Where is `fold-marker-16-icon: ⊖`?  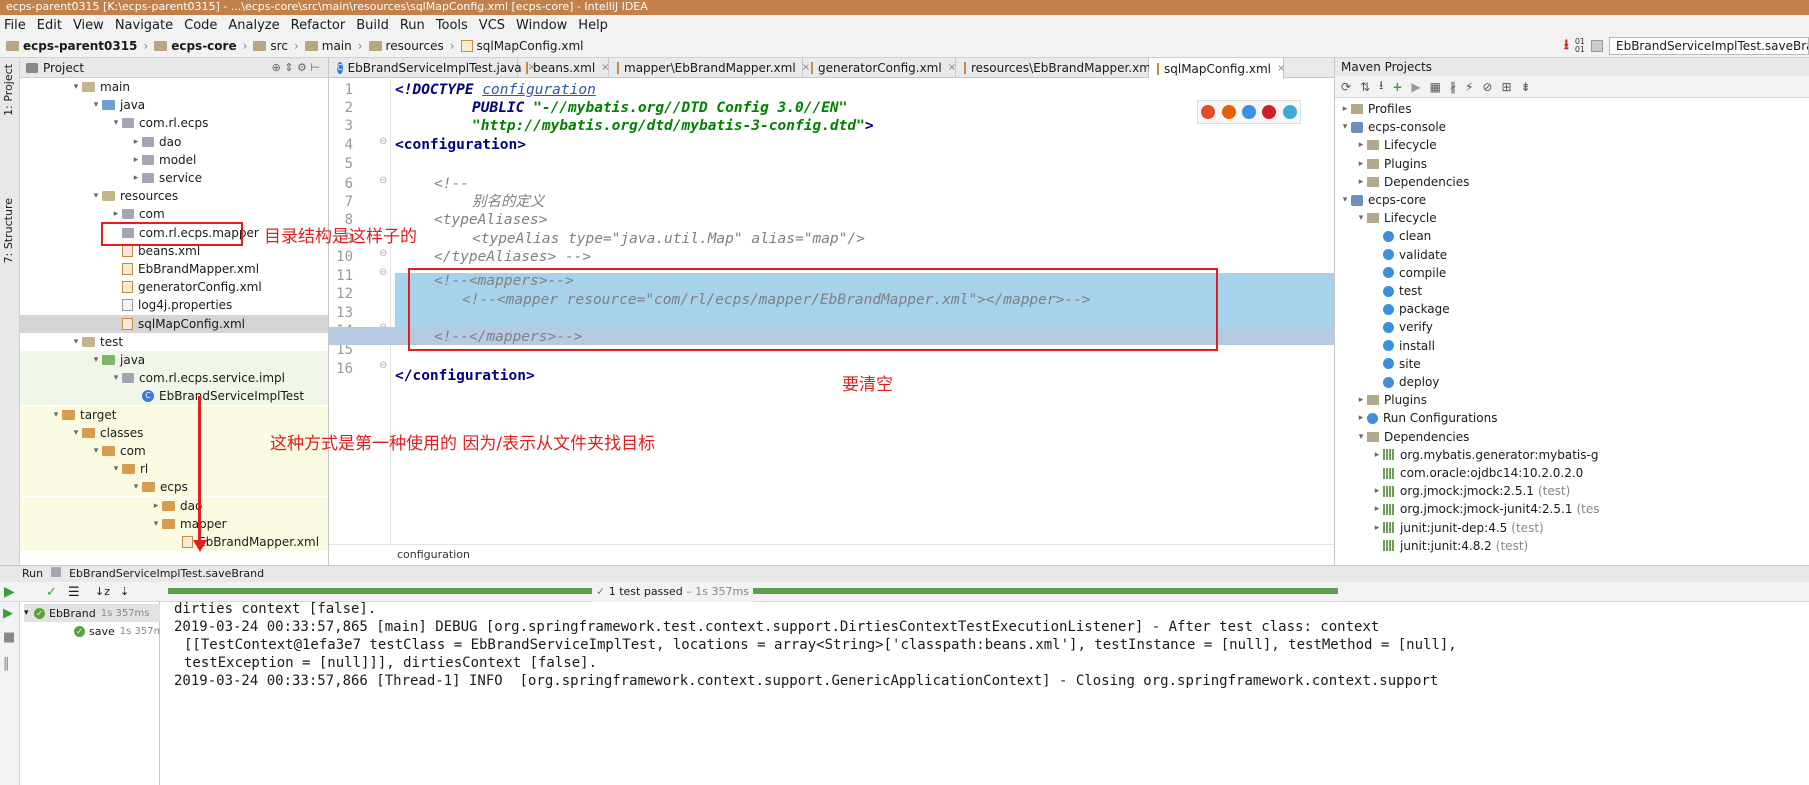 fold-marker-16-icon: ⊖ is located at coordinates (383, 365).